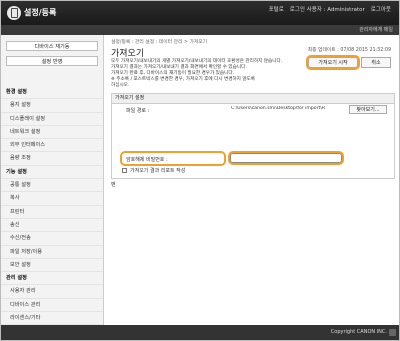  Describe the element at coordinates (52, 46) in the screenshot. I see `restart-device-button: 디바이스 재기동` at that location.